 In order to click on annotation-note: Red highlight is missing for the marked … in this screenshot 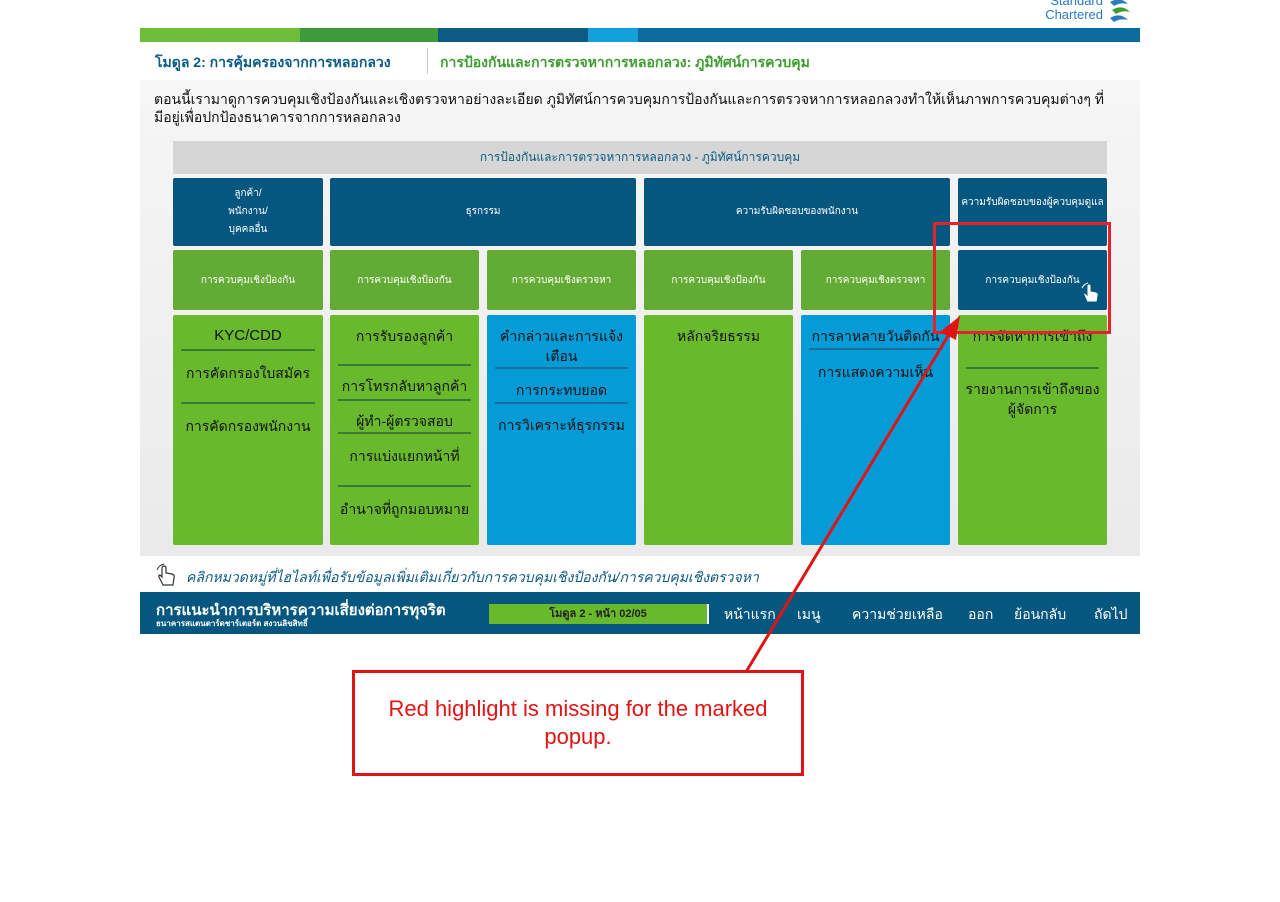, I will do `click(578, 723)`.